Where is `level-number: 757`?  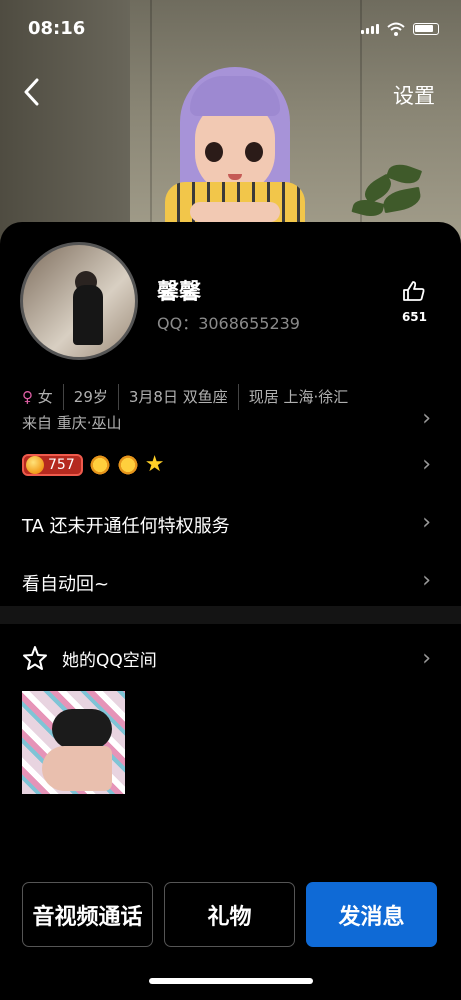
level-number: 757 is located at coordinates (61, 465).